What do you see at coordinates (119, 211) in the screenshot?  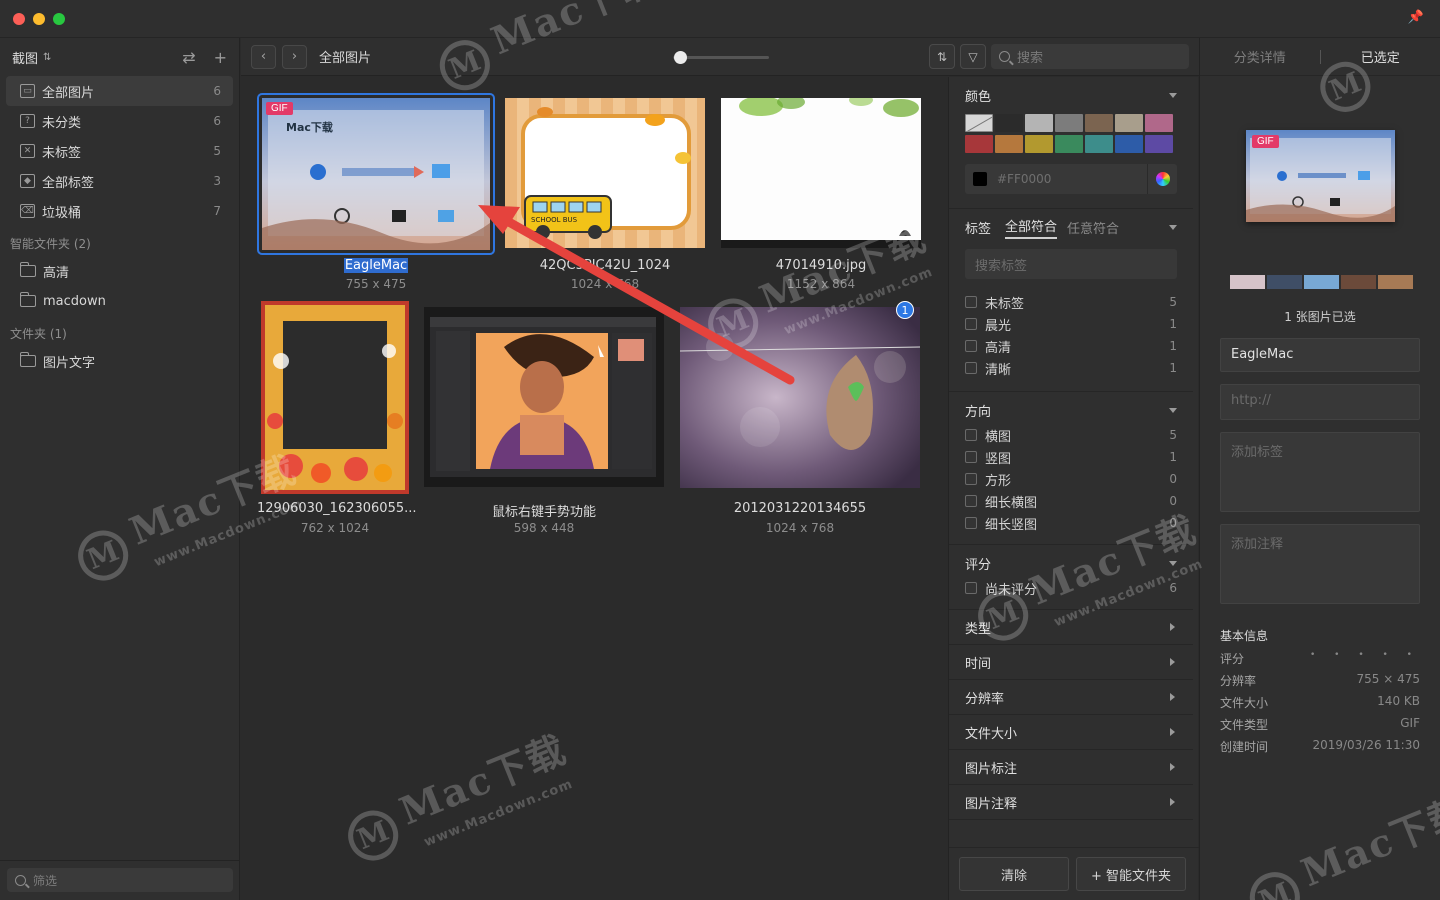 I see `sidebar-item-trash: ⌫ 垃圾桶 7` at bounding box center [119, 211].